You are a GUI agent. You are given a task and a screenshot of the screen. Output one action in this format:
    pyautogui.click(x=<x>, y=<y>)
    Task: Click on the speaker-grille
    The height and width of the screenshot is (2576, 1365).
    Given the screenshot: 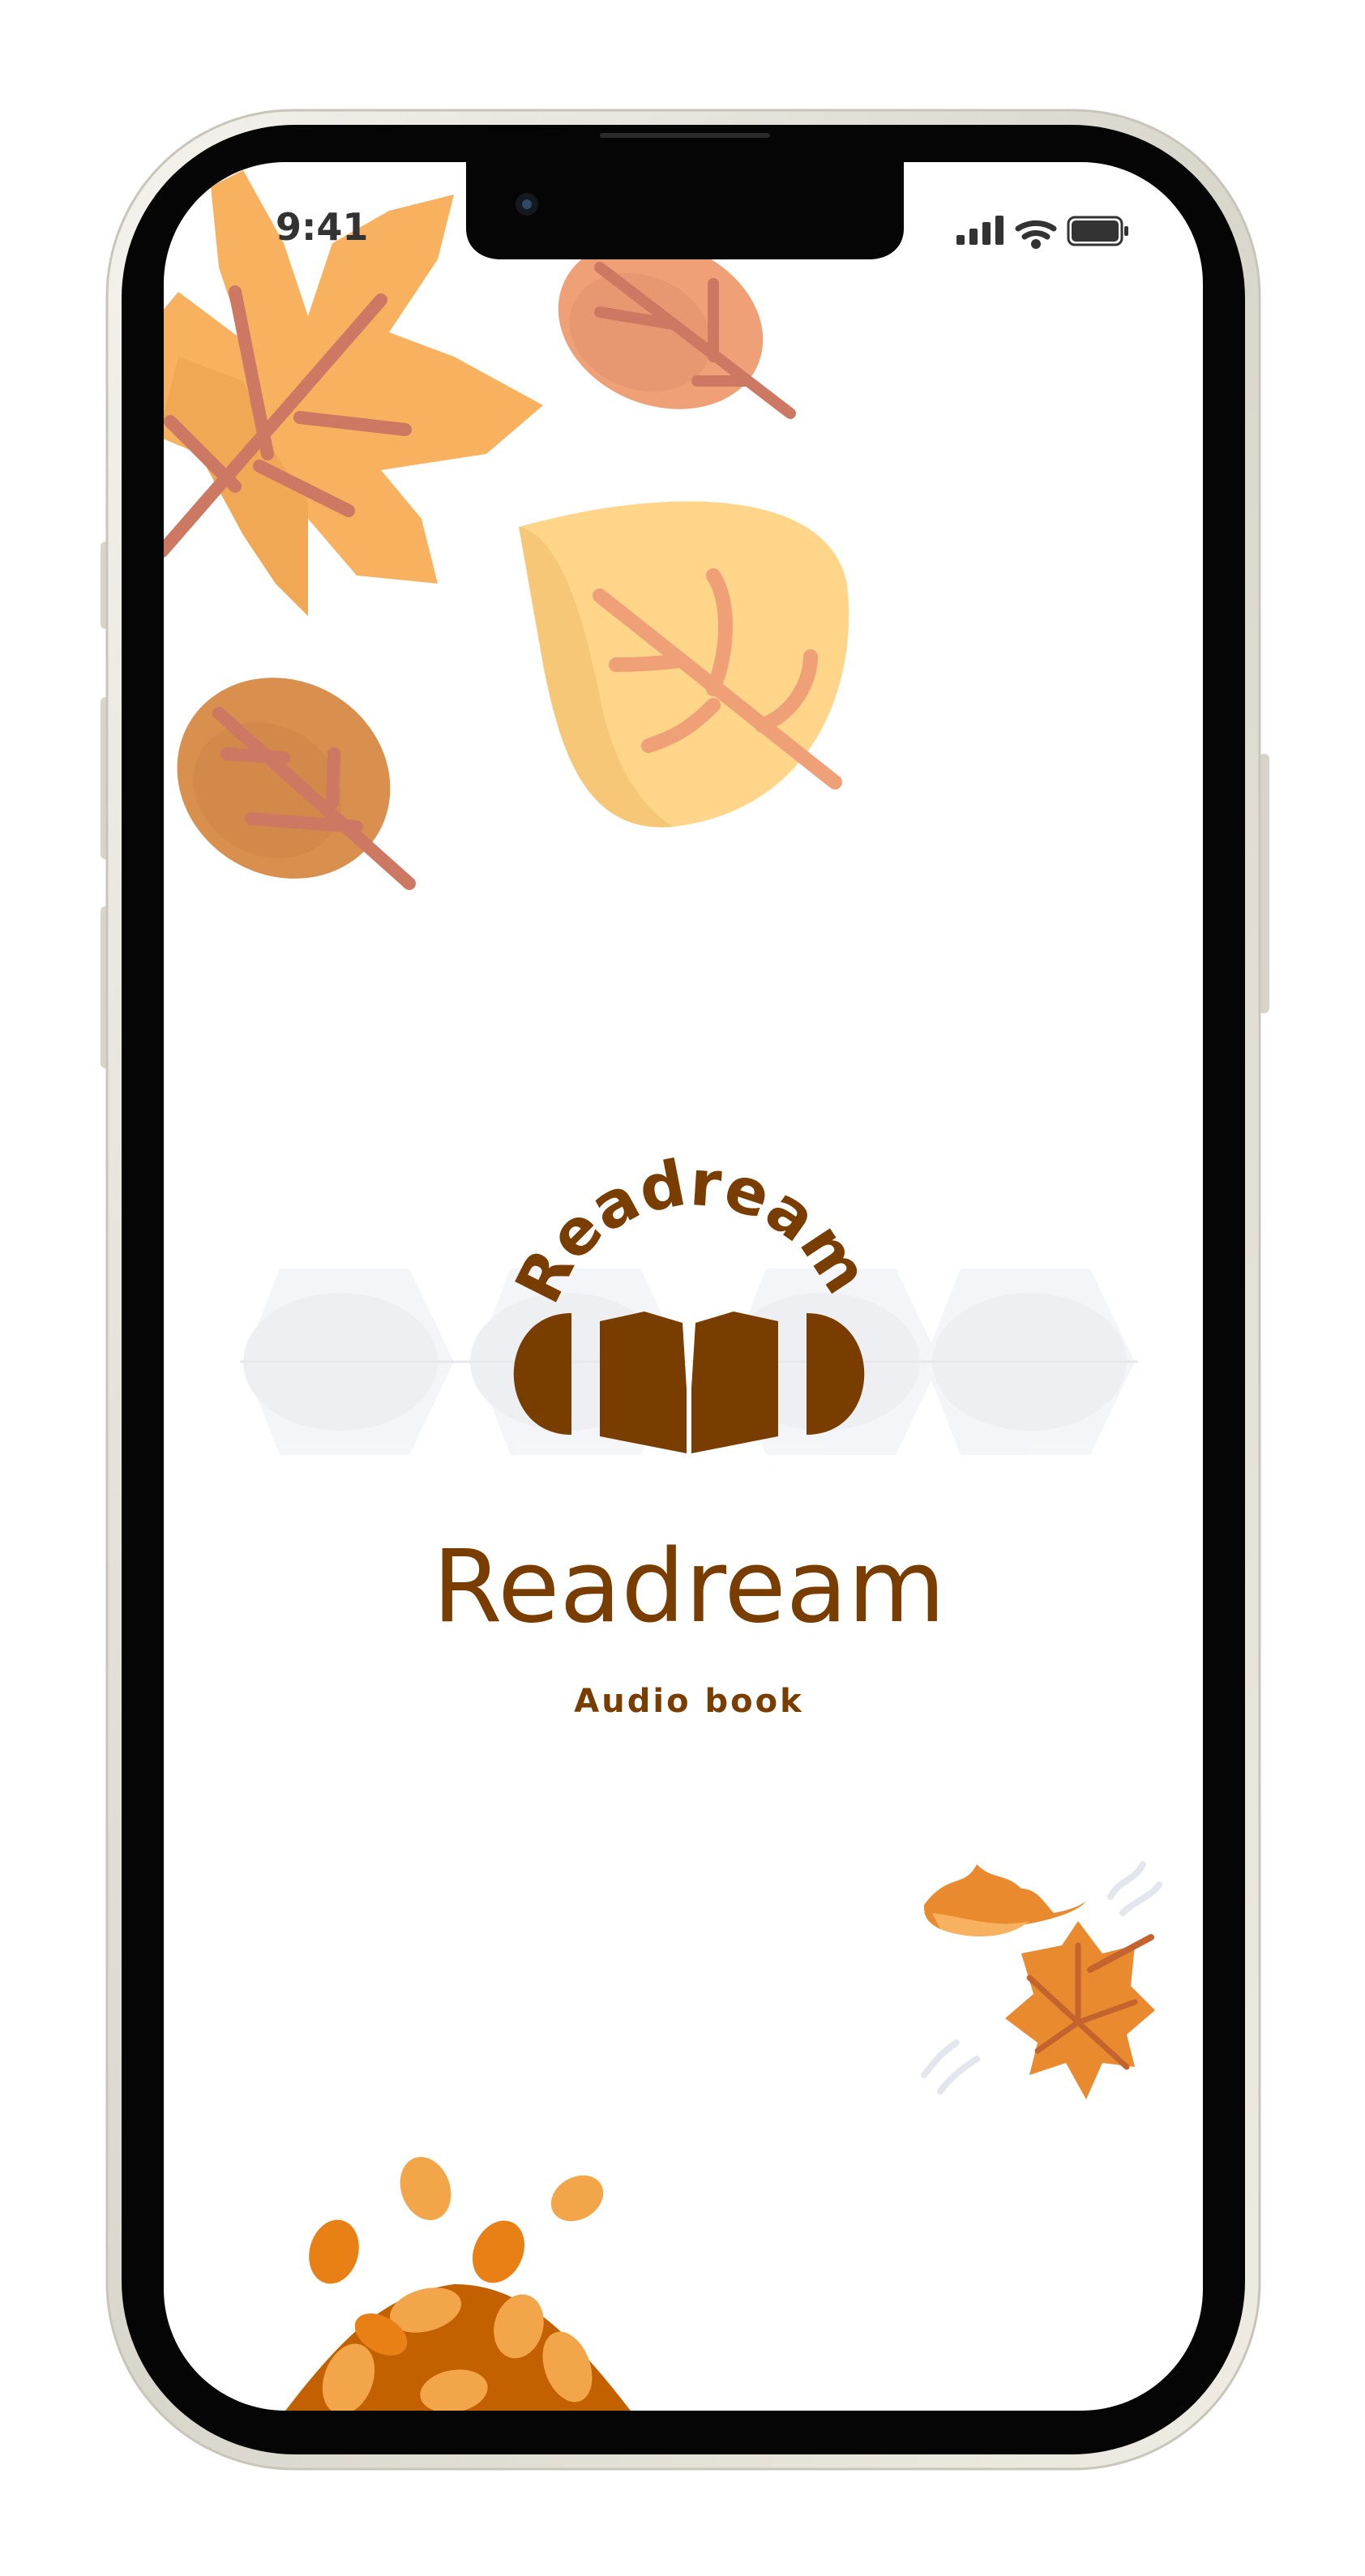 What is the action you would take?
    pyautogui.click(x=685, y=135)
    